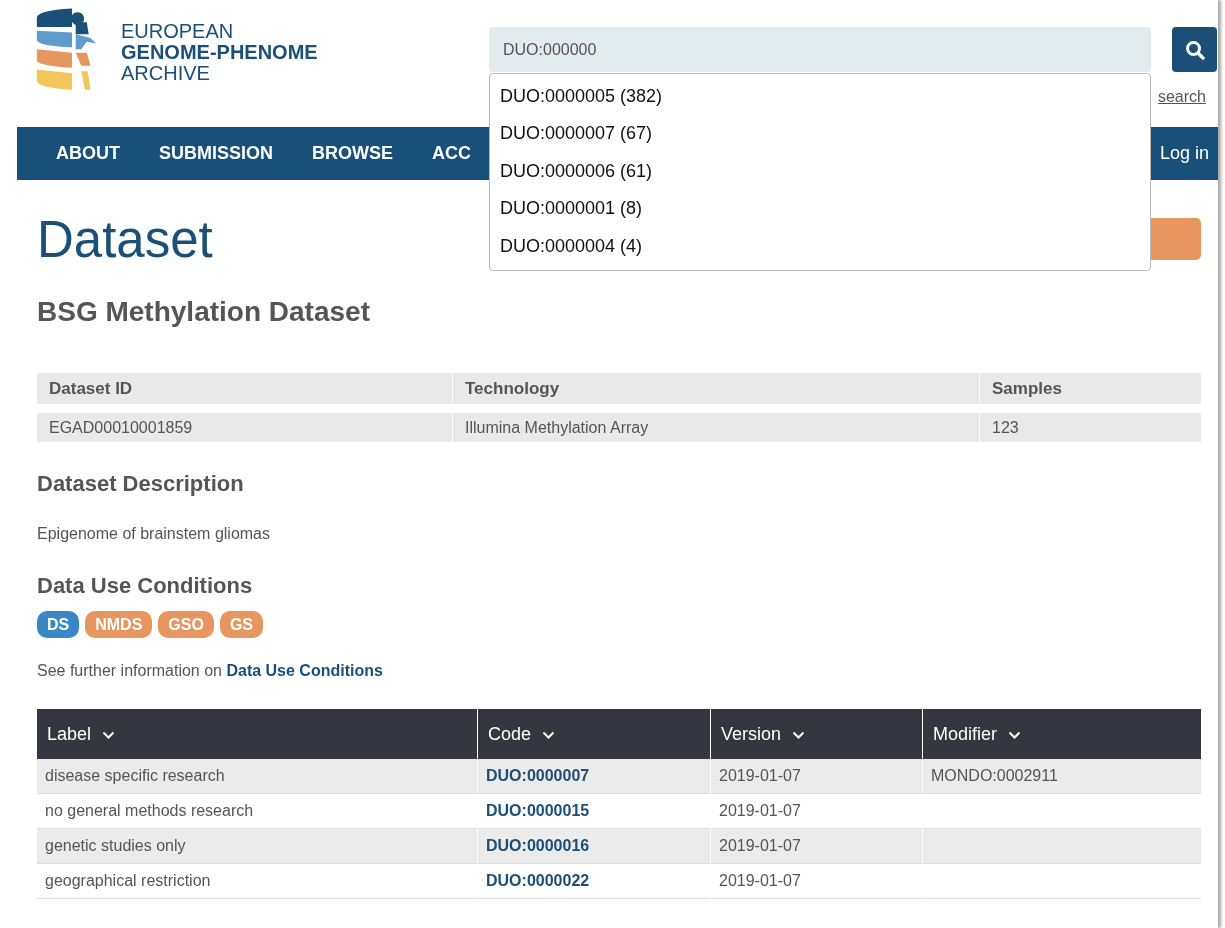 Image resolution: width=1225 pixels, height=928 pixels. Describe the element at coordinates (257, 776) in the screenshot. I see `table-cell: disease specific research` at that location.